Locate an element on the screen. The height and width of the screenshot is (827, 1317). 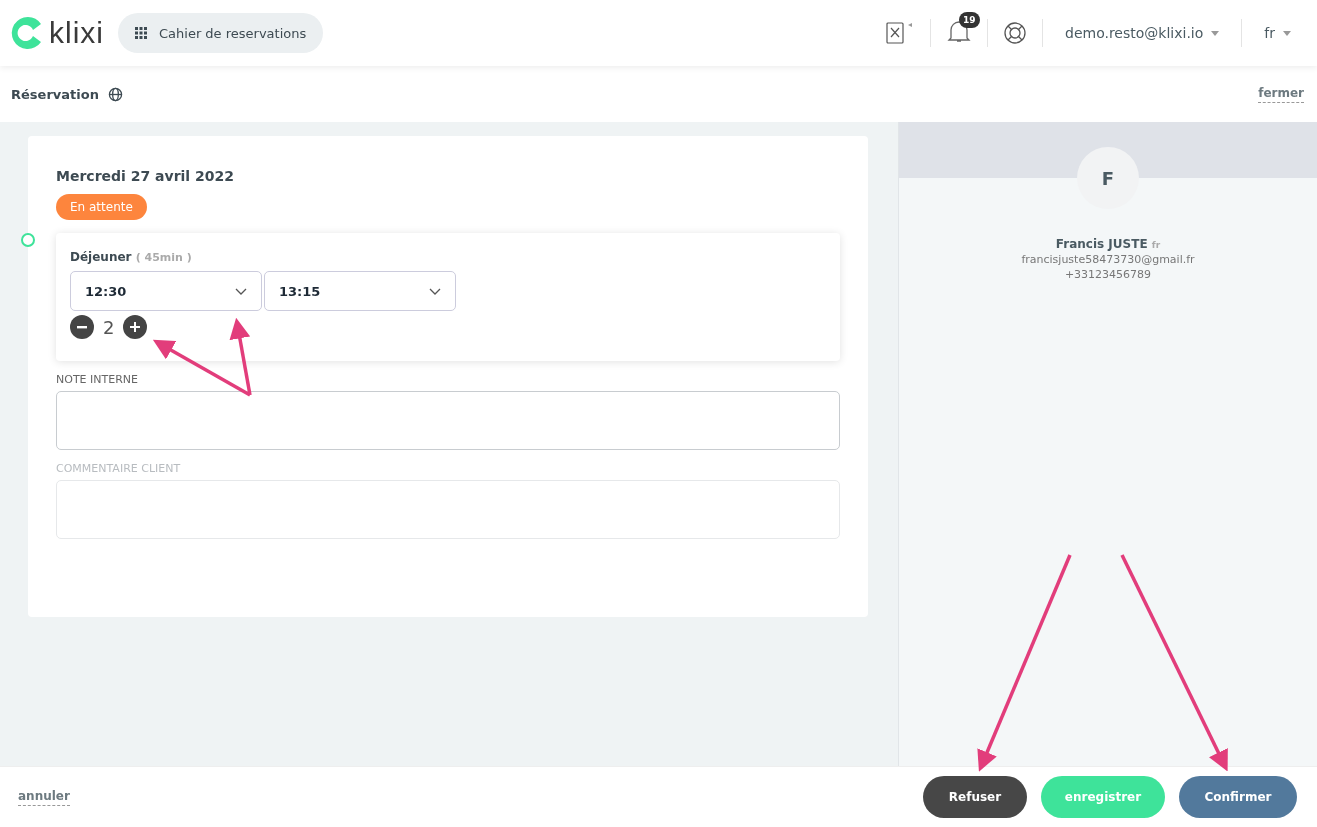
plus-button is located at coordinates (135, 327).